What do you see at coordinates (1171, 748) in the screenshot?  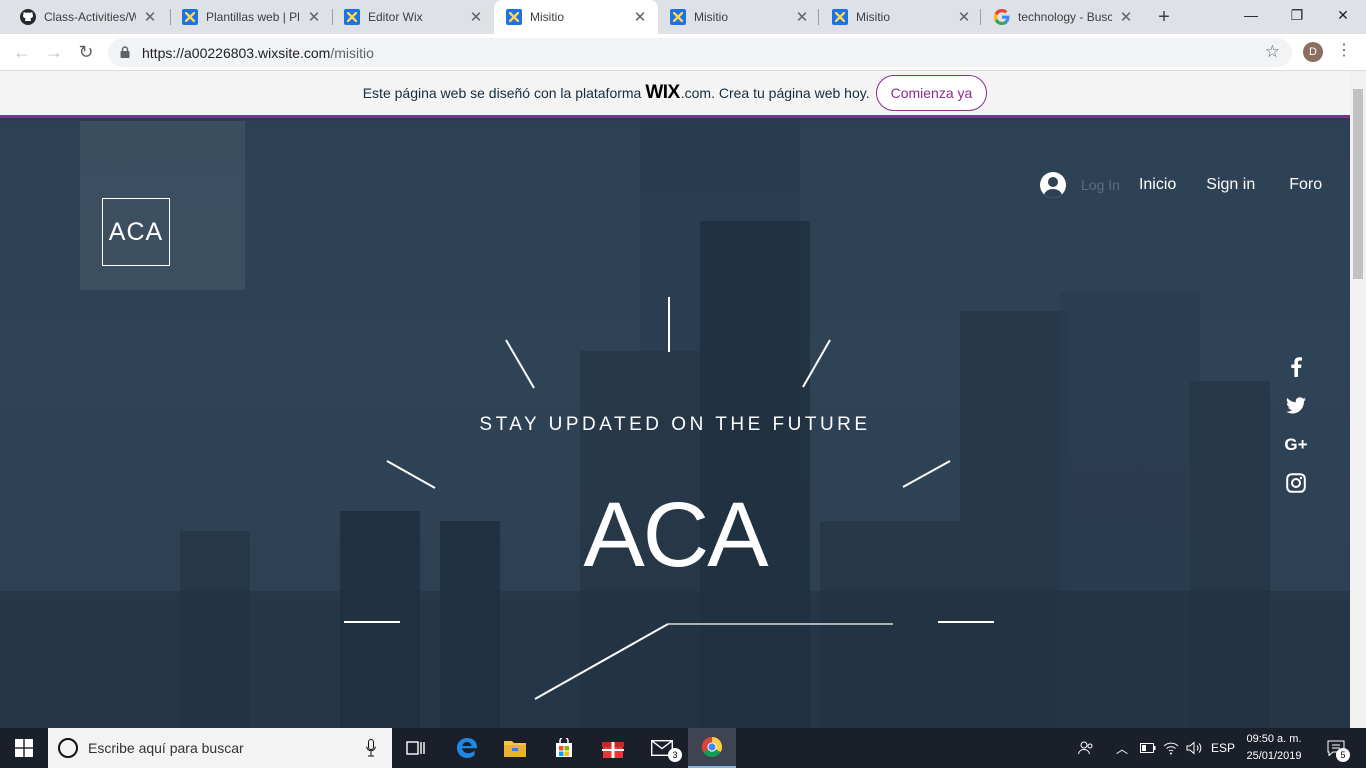 I see `wifi-icon` at bounding box center [1171, 748].